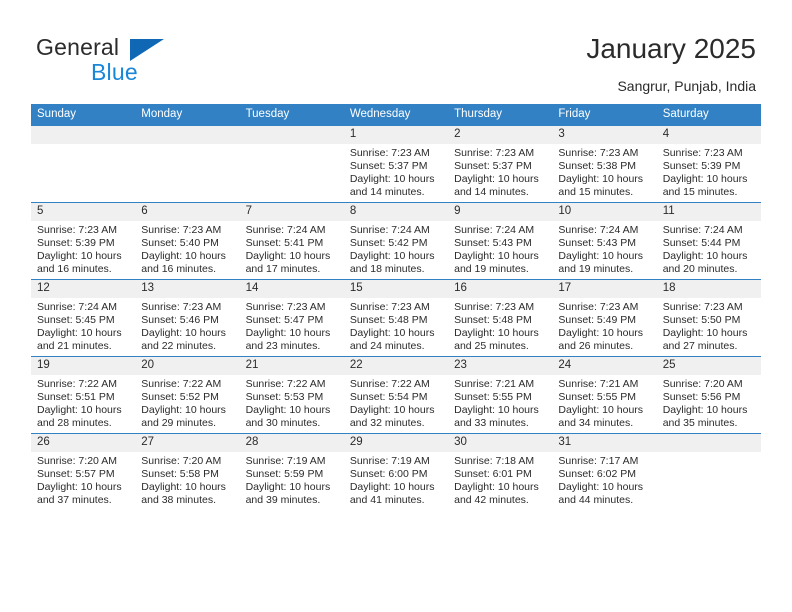  I want to click on sunset-text: Sunset: 5:43 PM, so click(597, 243).